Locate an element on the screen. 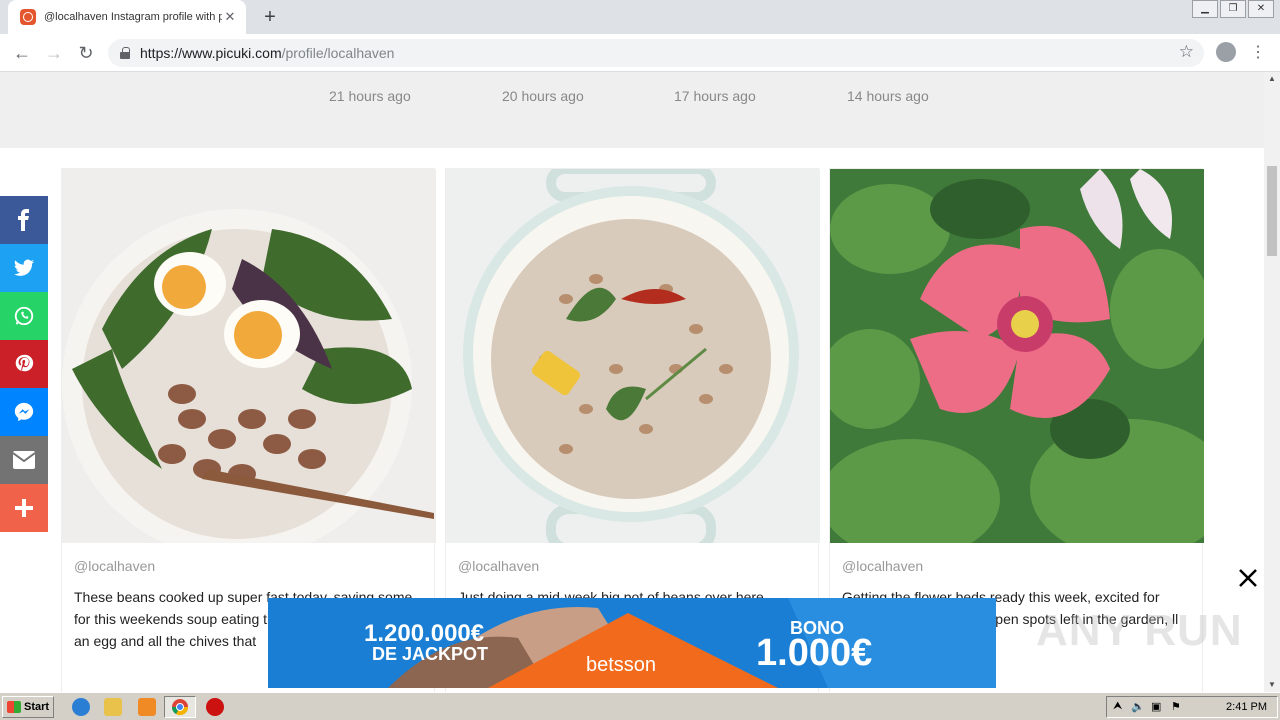 The width and height of the screenshot is (1280, 720). tray-arrow-icon: ⮝ is located at coordinates (1117, 706).